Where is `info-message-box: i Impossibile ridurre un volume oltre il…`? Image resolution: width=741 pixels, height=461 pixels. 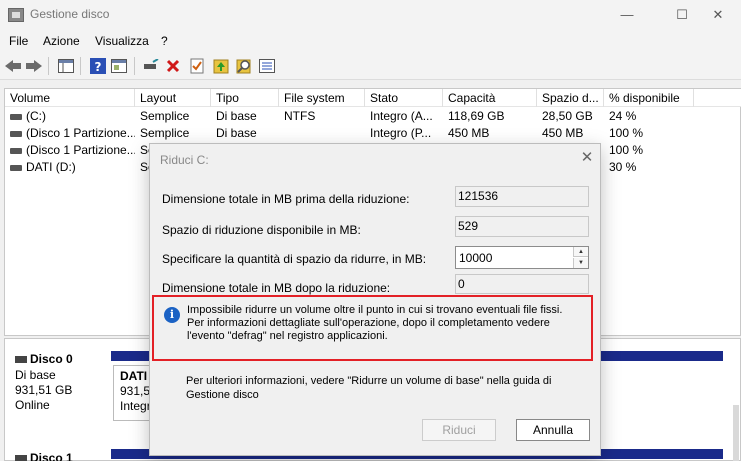 info-message-box: i Impossibile ridurre un volume oltre il… is located at coordinates (372, 328).